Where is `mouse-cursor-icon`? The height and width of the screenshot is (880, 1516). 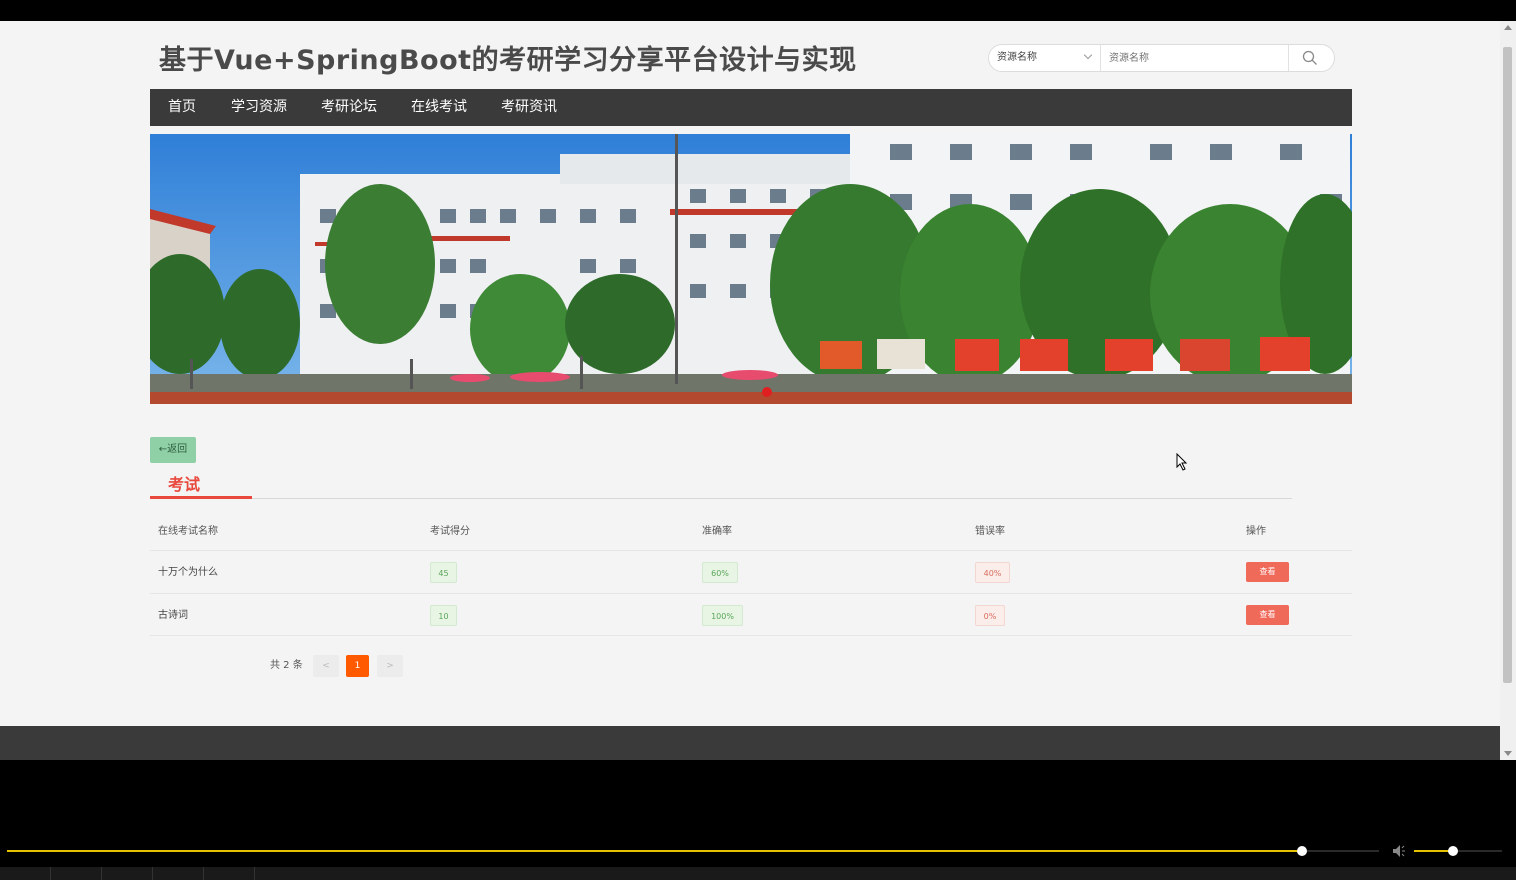 mouse-cursor-icon is located at coordinates (1182, 462).